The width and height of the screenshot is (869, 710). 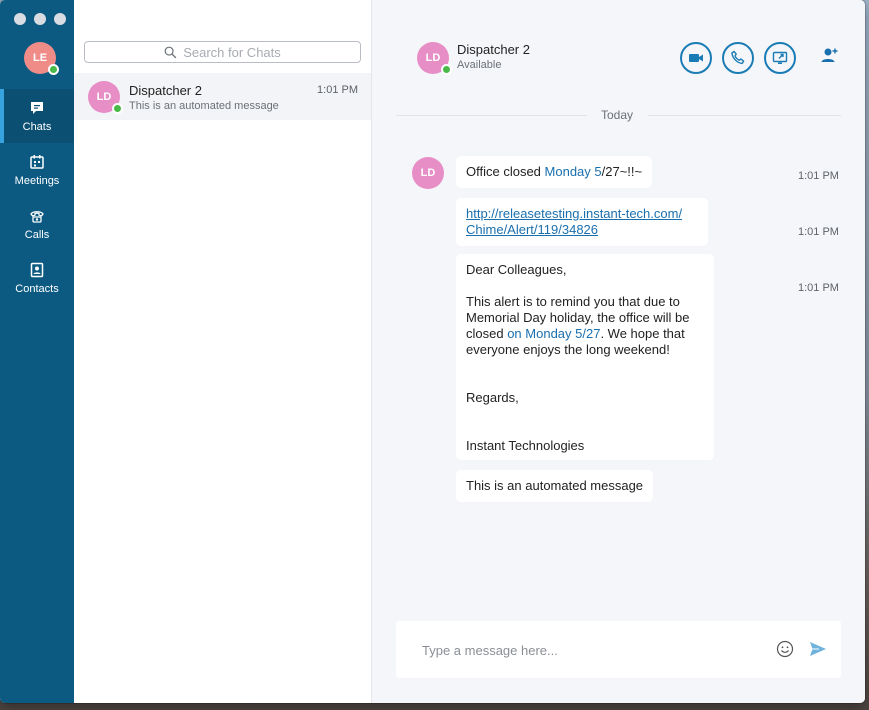 I want to click on send-icon, so click(x=818, y=649).